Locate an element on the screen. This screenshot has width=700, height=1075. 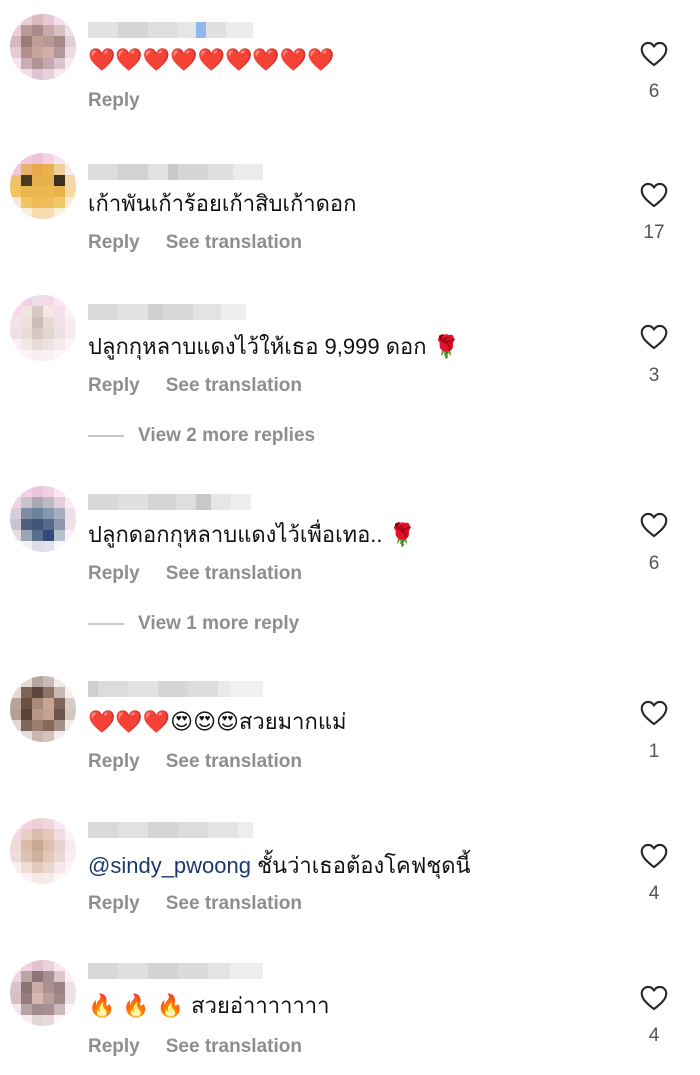
comment-body: ชั้นว่าเธอต้องโคฟชุดนี้ is located at coordinates (361, 865).